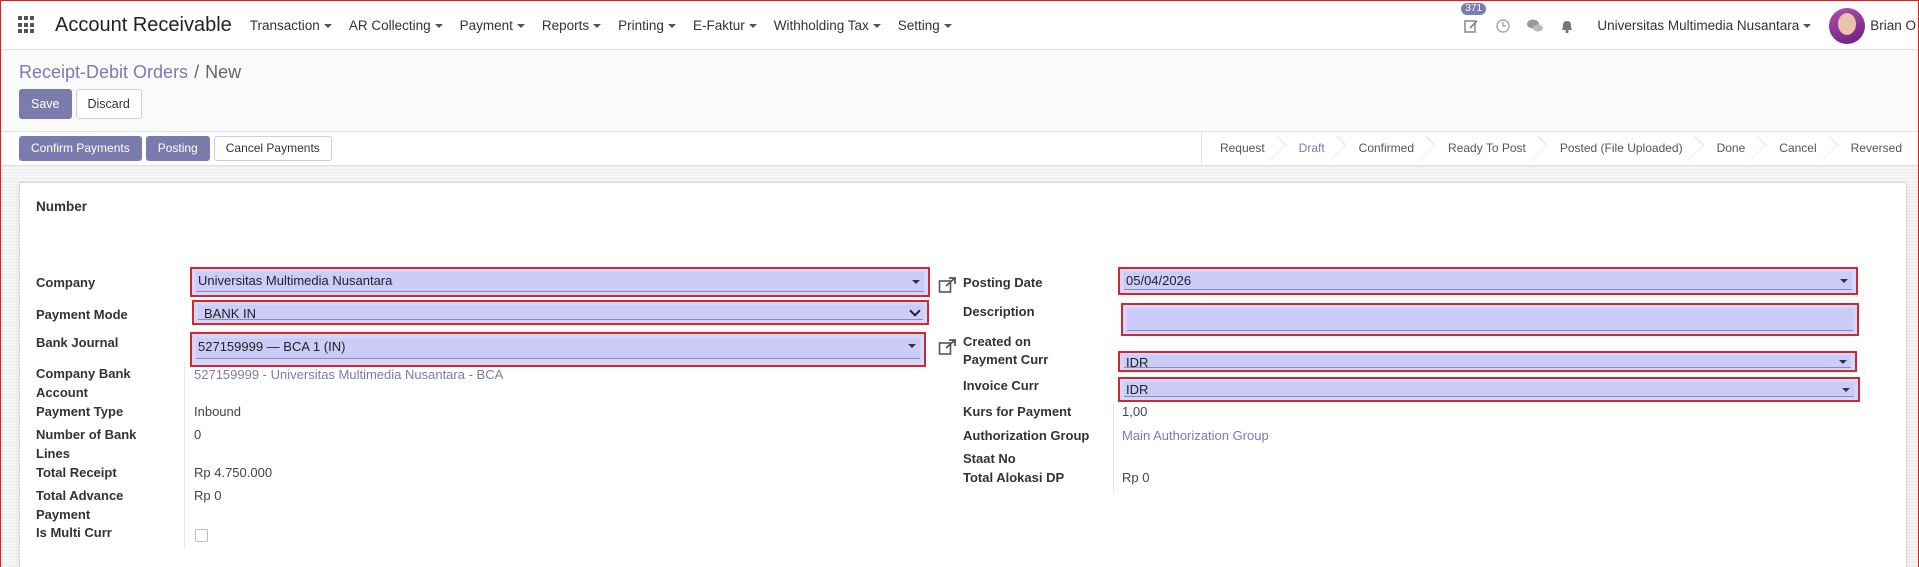  I want to click on cancel-payments-button: Cancel Payments, so click(272, 148).